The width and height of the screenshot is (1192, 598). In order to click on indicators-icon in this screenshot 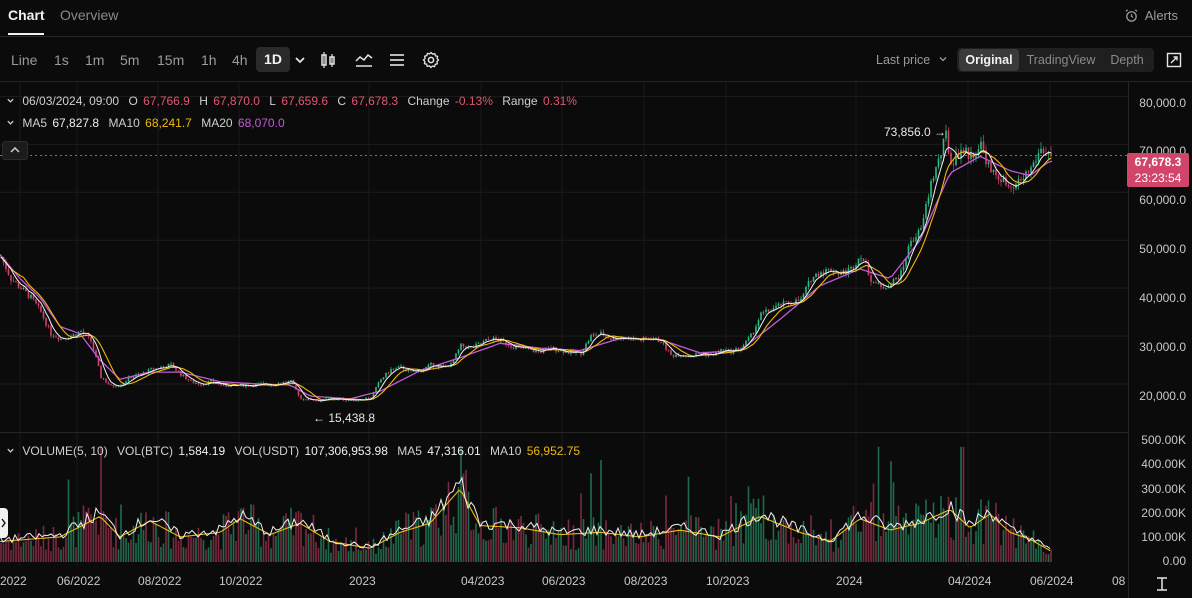, I will do `click(364, 60)`.